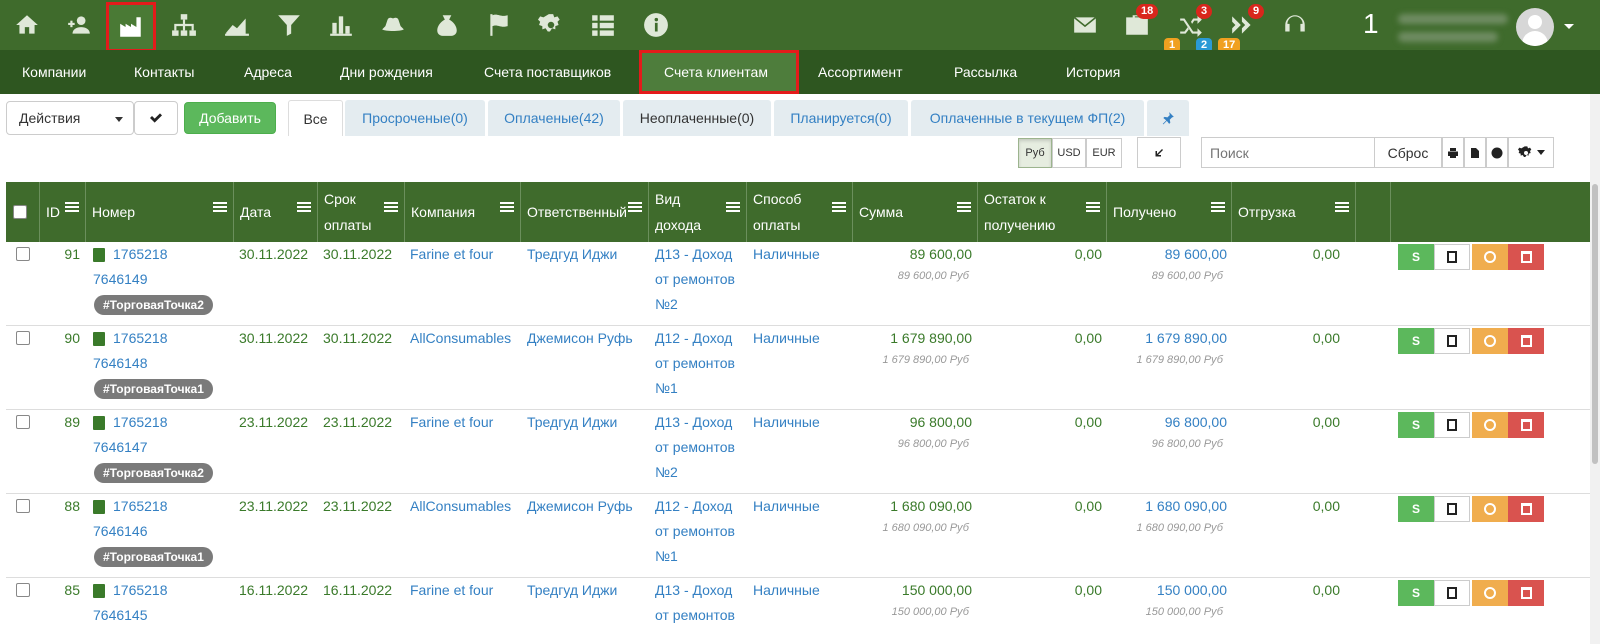 This screenshot has height=644, width=1600. Describe the element at coordinates (20, 212) in the screenshot. I see `select-all-checkbox` at that location.